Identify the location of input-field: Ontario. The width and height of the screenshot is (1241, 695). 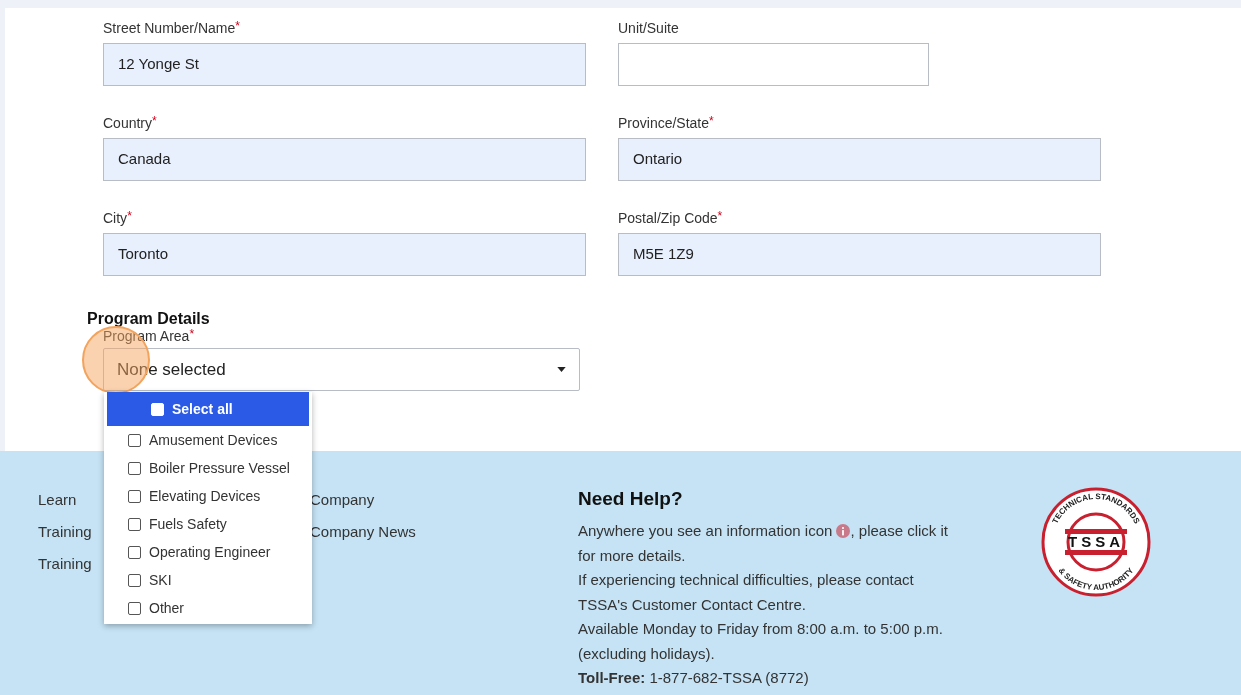
(859, 159).